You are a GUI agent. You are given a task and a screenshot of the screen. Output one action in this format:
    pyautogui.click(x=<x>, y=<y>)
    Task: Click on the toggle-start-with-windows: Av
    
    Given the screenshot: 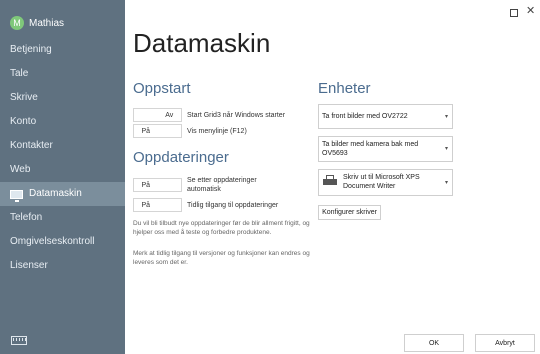 What is the action you would take?
    pyautogui.click(x=157, y=115)
    